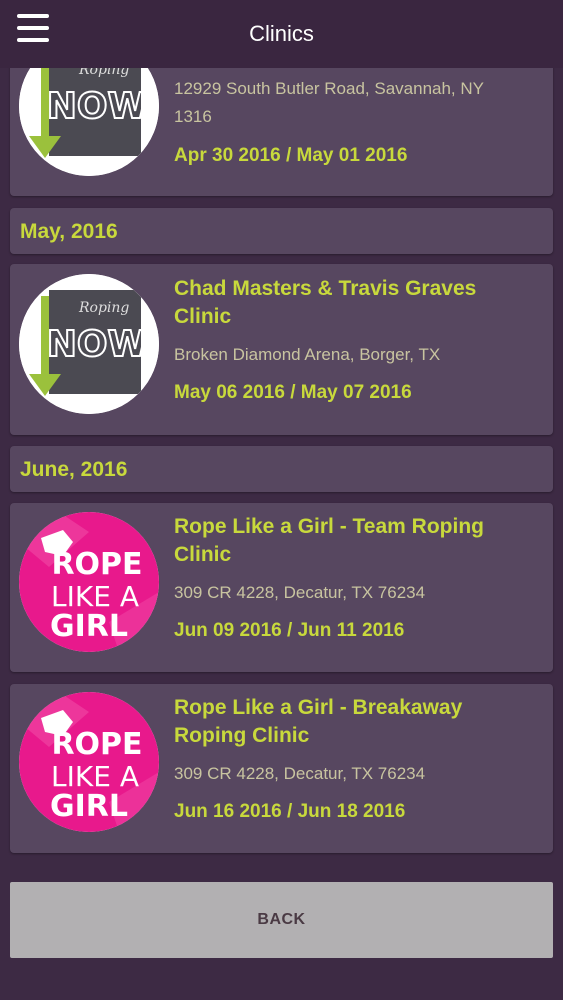 This screenshot has height=1000, width=563. Describe the element at coordinates (74, 469) in the screenshot. I see `month-label: June, 2016` at that location.